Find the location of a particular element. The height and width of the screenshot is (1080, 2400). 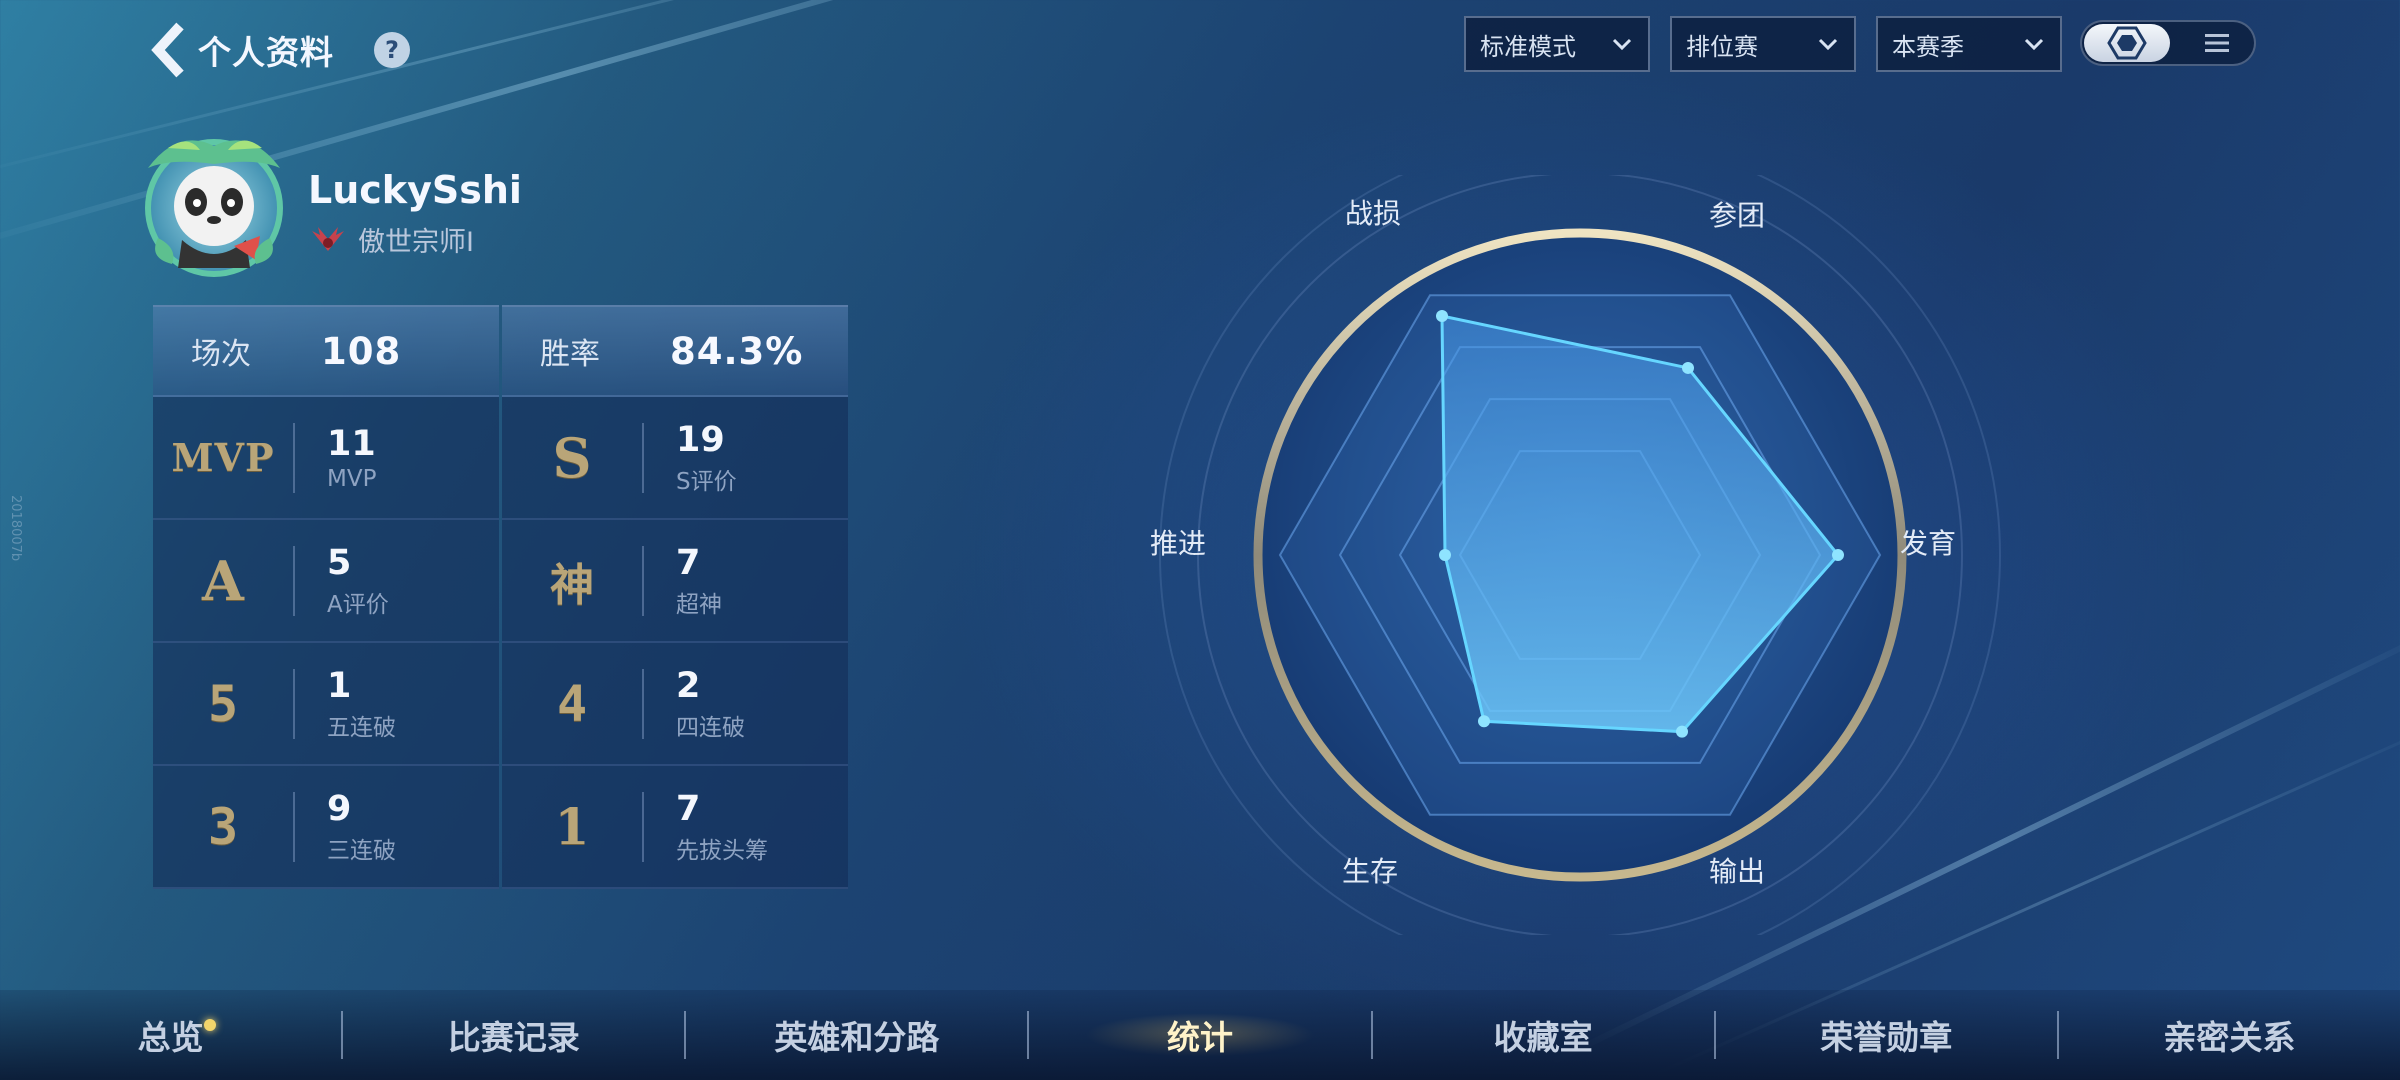

hexagon-icon is located at coordinates (2127, 43).